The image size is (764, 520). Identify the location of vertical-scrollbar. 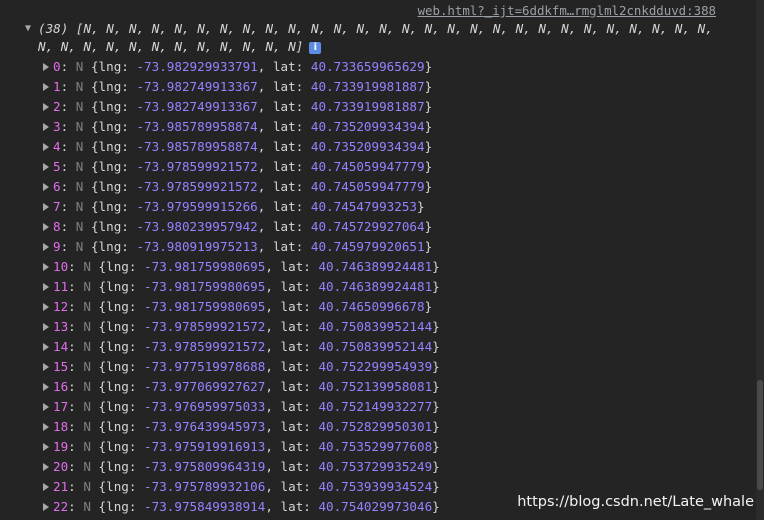
(760, 260).